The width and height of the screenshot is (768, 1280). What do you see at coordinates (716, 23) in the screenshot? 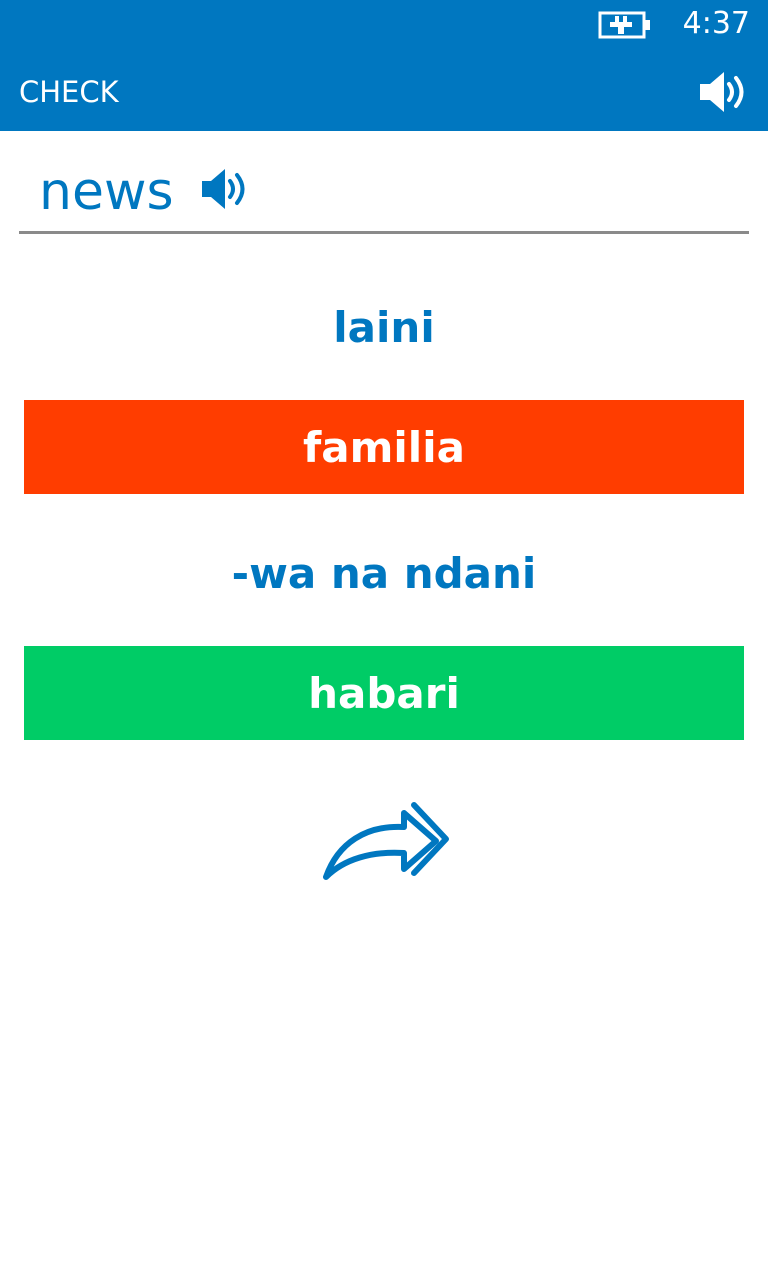
I see `status-time: 4:37` at bounding box center [716, 23].